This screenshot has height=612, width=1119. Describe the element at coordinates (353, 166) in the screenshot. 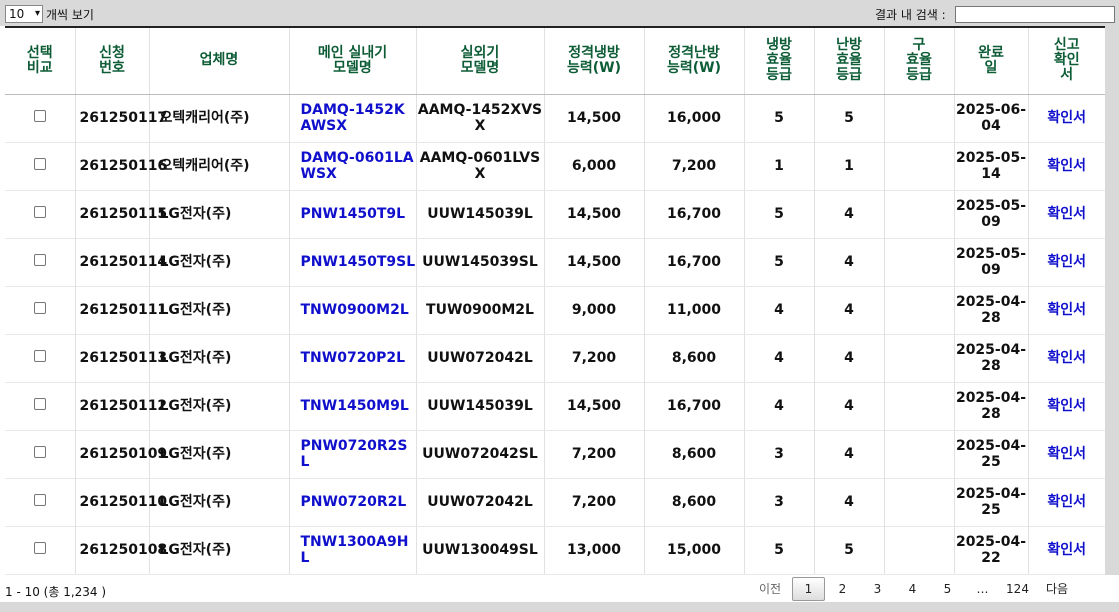

I see `indoor-model-link: DAMQ-0601LAWSX` at that location.